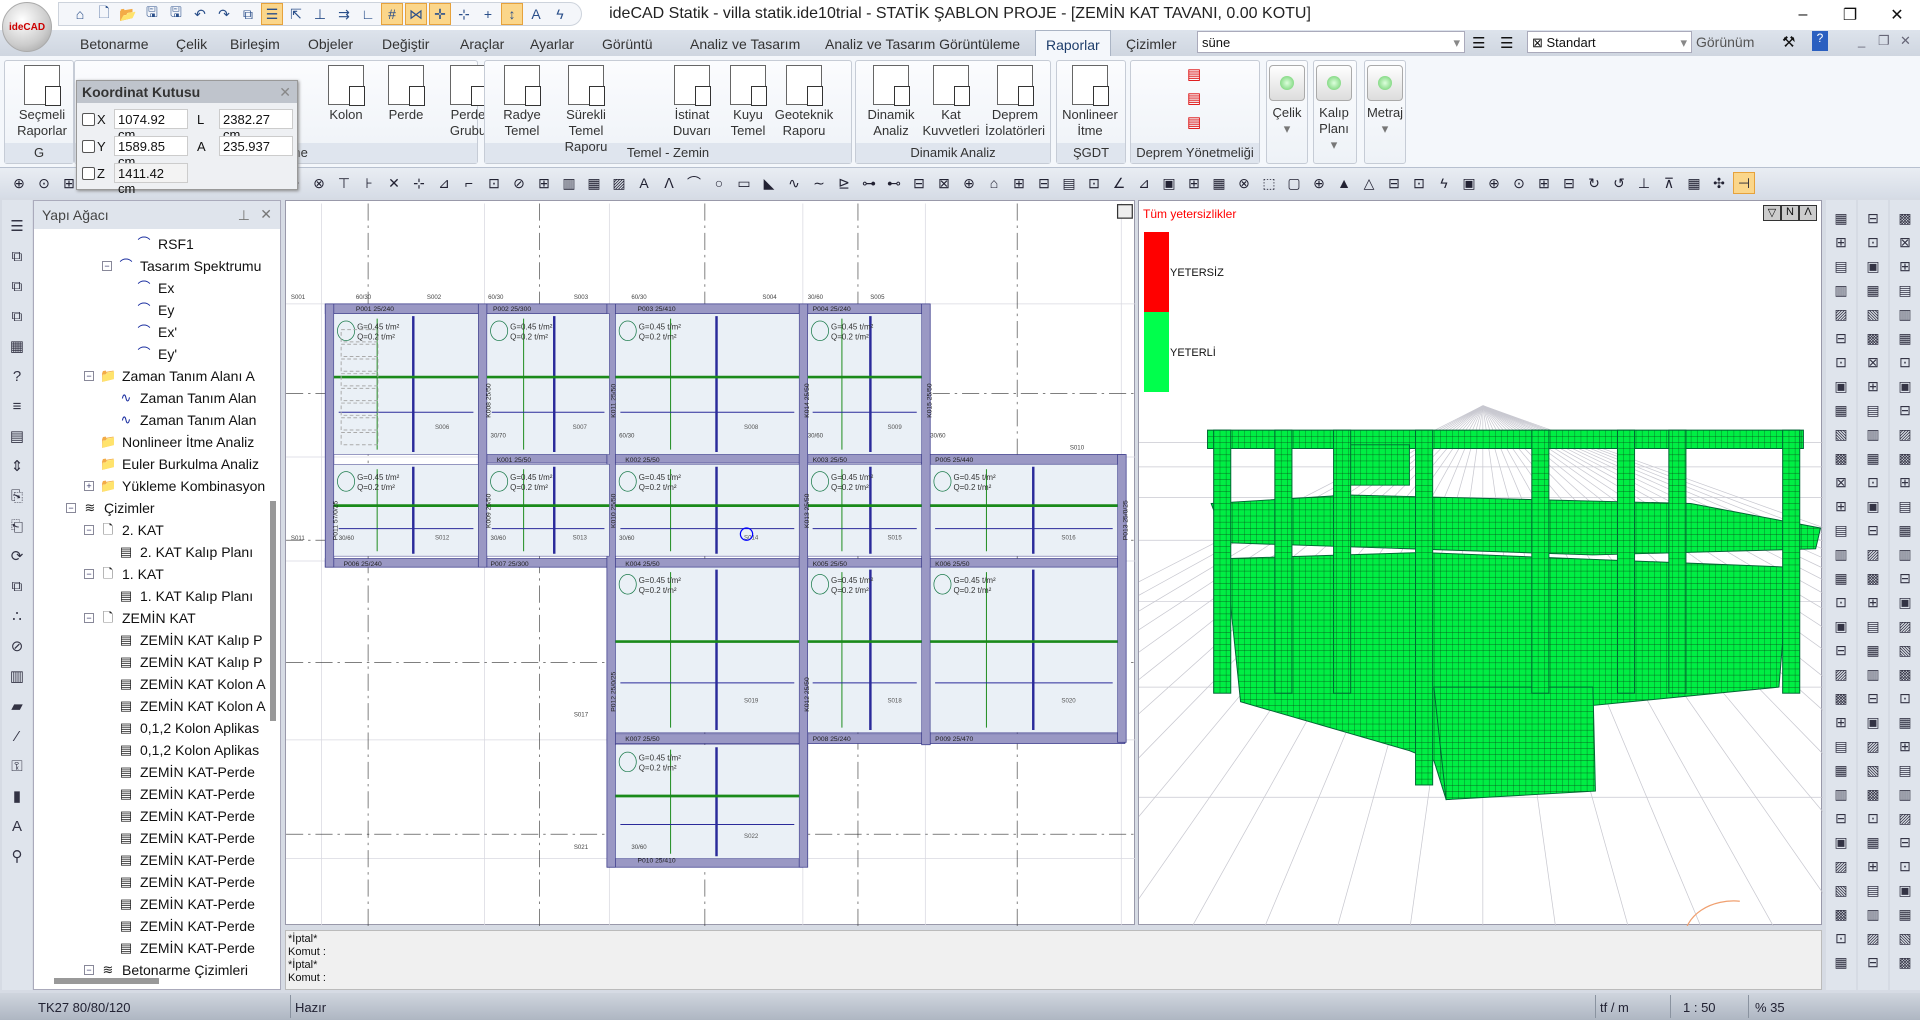 This screenshot has width=1920, height=1020. I want to click on tool-icon: ⊠, so click(1841, 482).